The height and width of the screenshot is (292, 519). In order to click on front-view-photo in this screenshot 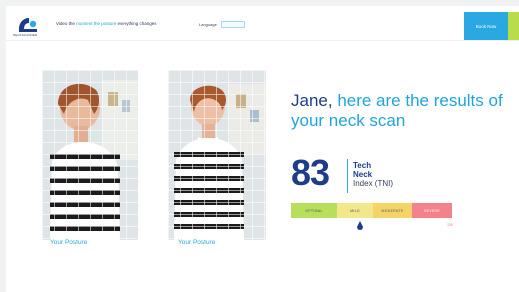, I will do `click(217, 155)`.